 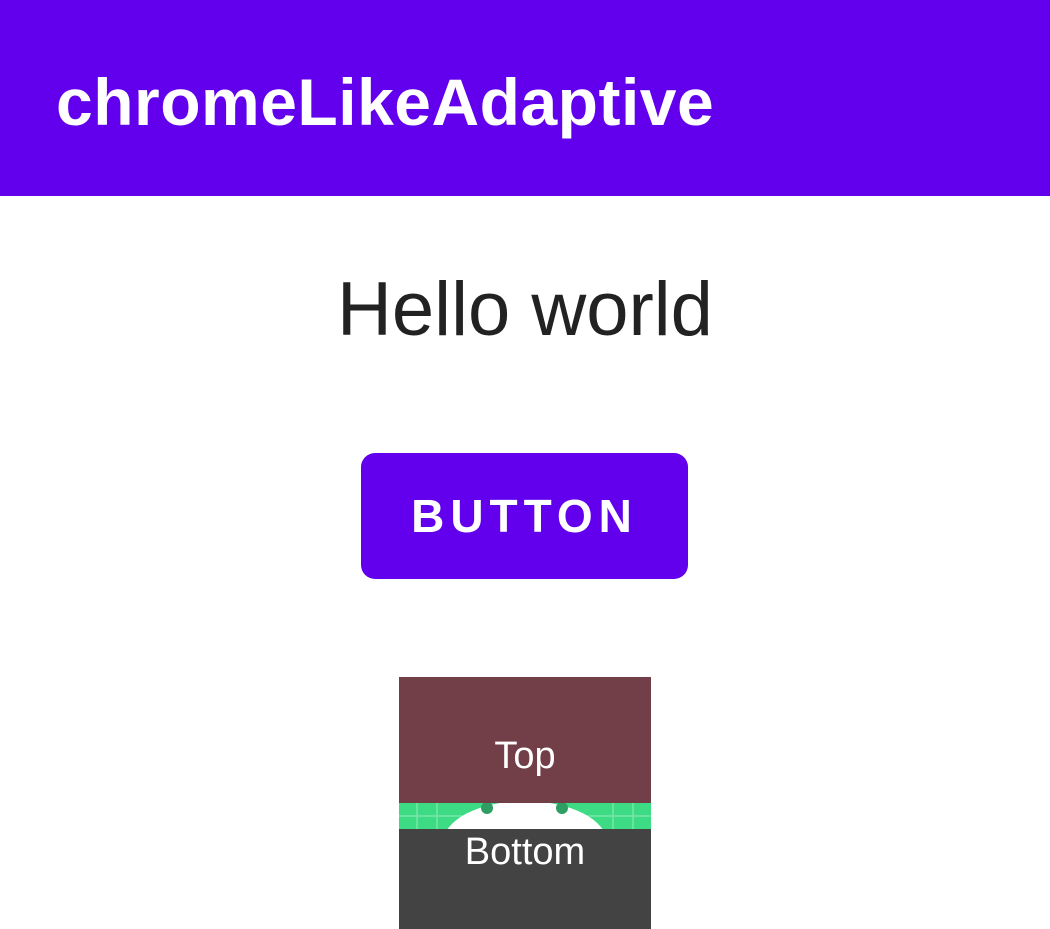 What do you see at coordinates (525, 309) in the screenshot?
I see `hello-text: Hello world` at bounding box center [525, 309].